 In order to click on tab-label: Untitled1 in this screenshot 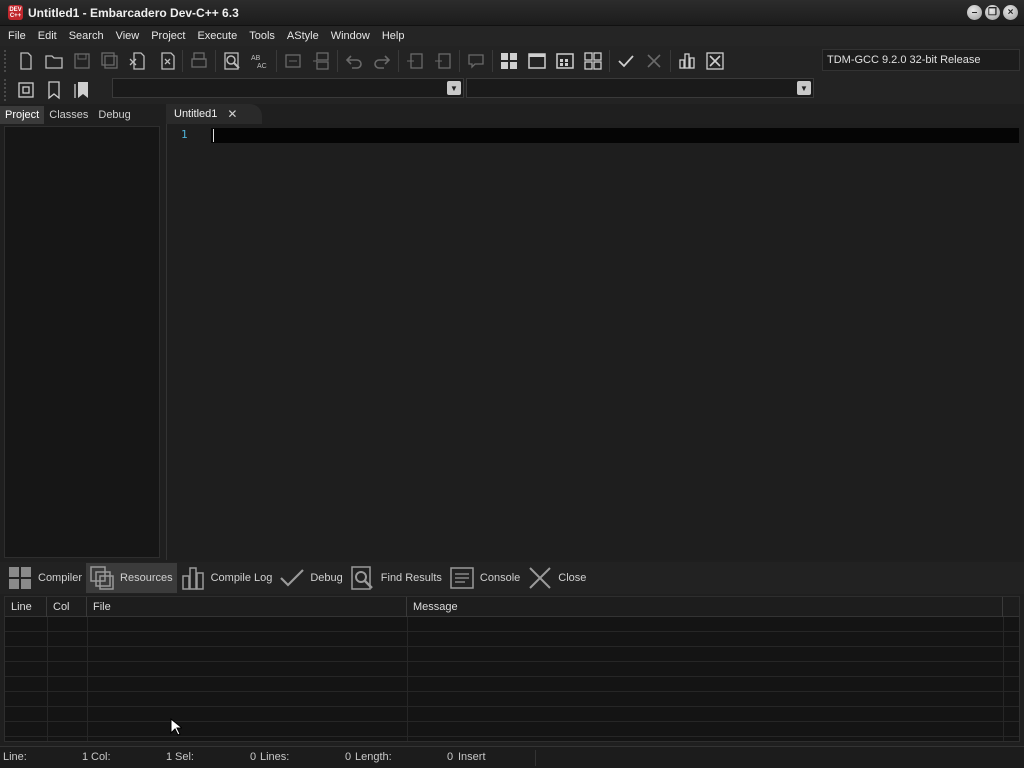, I will do `click(196, 114)`.